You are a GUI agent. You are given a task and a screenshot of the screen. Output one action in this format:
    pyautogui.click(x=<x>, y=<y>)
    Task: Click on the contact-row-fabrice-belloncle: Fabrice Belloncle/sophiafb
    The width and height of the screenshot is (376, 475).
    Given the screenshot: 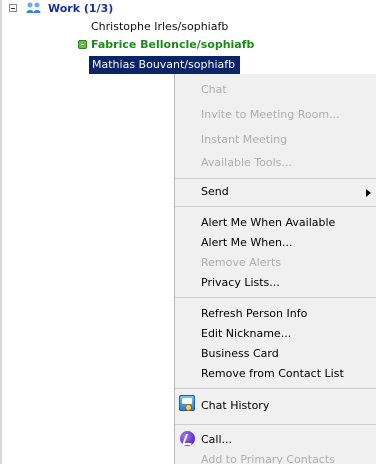 What is the action you would take?
    pyautogui.click(x=188, y=44)
    